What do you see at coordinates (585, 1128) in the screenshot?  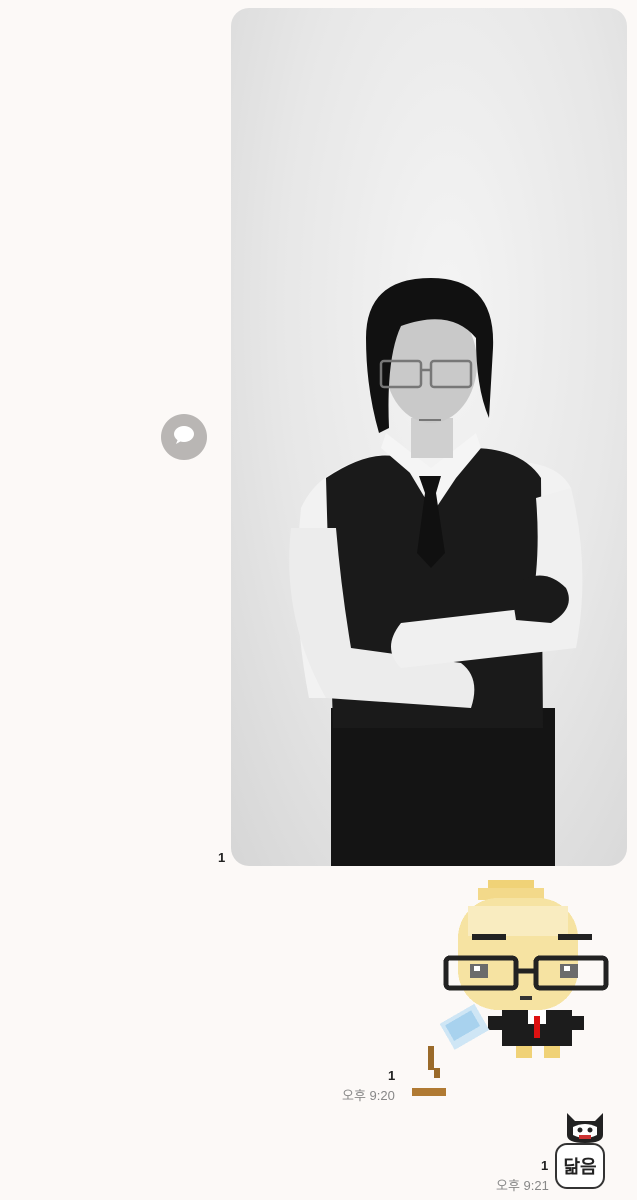 I see `cat-icon` at bounding box center [585, 1128].